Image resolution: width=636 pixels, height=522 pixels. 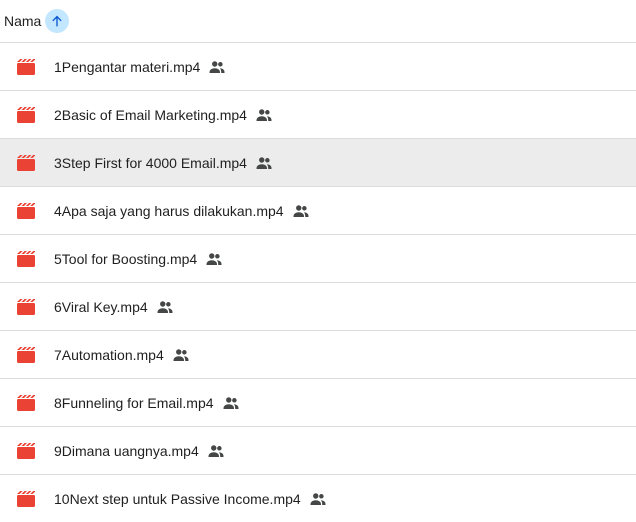 I want to click on name-column-header: Nama, so click(x=22, y=21).